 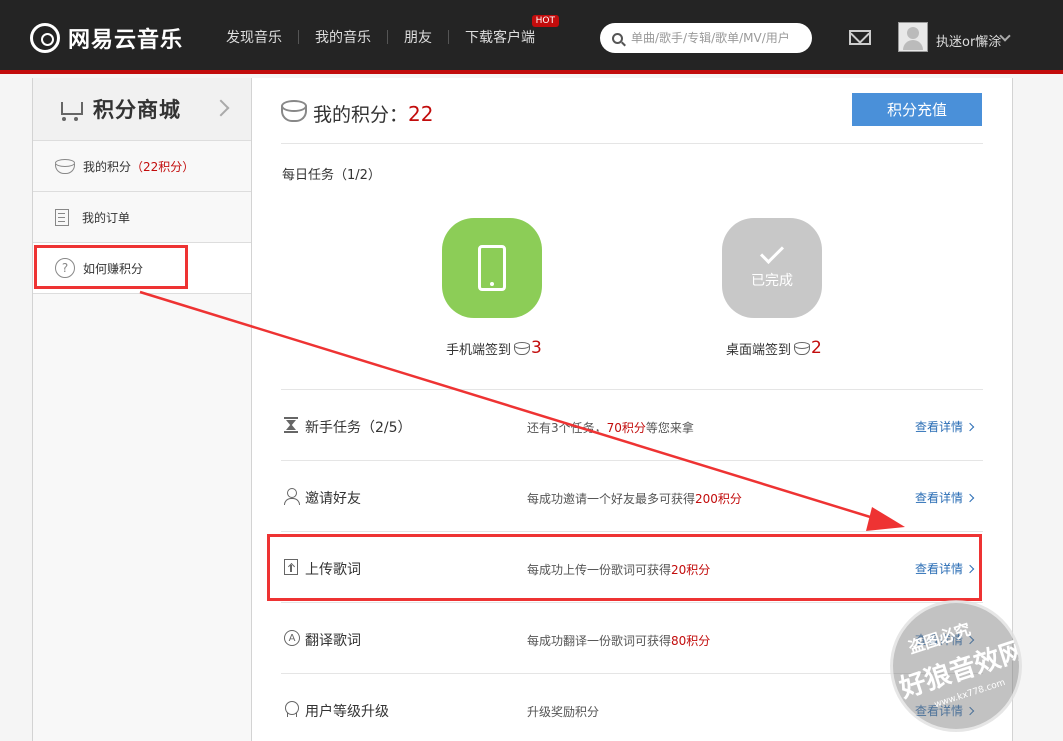 What do you see at coordinates (860, 37) in the screenshot?
I see `mail-icon` at bounding box center [860, 37].